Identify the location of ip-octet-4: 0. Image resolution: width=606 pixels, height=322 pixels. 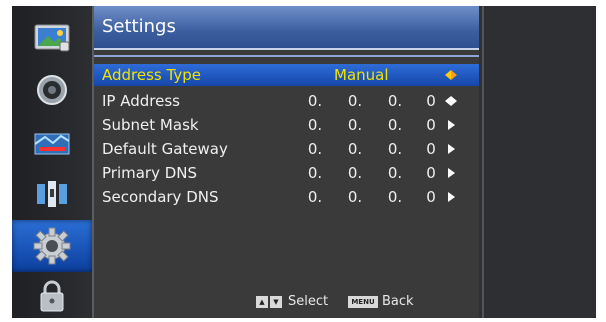
(431, 101).